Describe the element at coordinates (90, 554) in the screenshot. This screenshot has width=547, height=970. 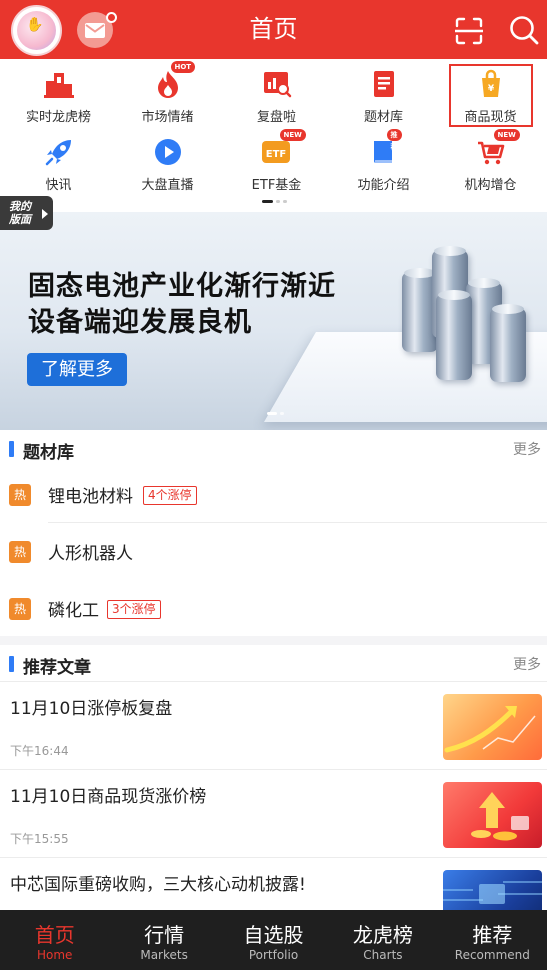
I see `topic-name: 人形机器人` at that location.